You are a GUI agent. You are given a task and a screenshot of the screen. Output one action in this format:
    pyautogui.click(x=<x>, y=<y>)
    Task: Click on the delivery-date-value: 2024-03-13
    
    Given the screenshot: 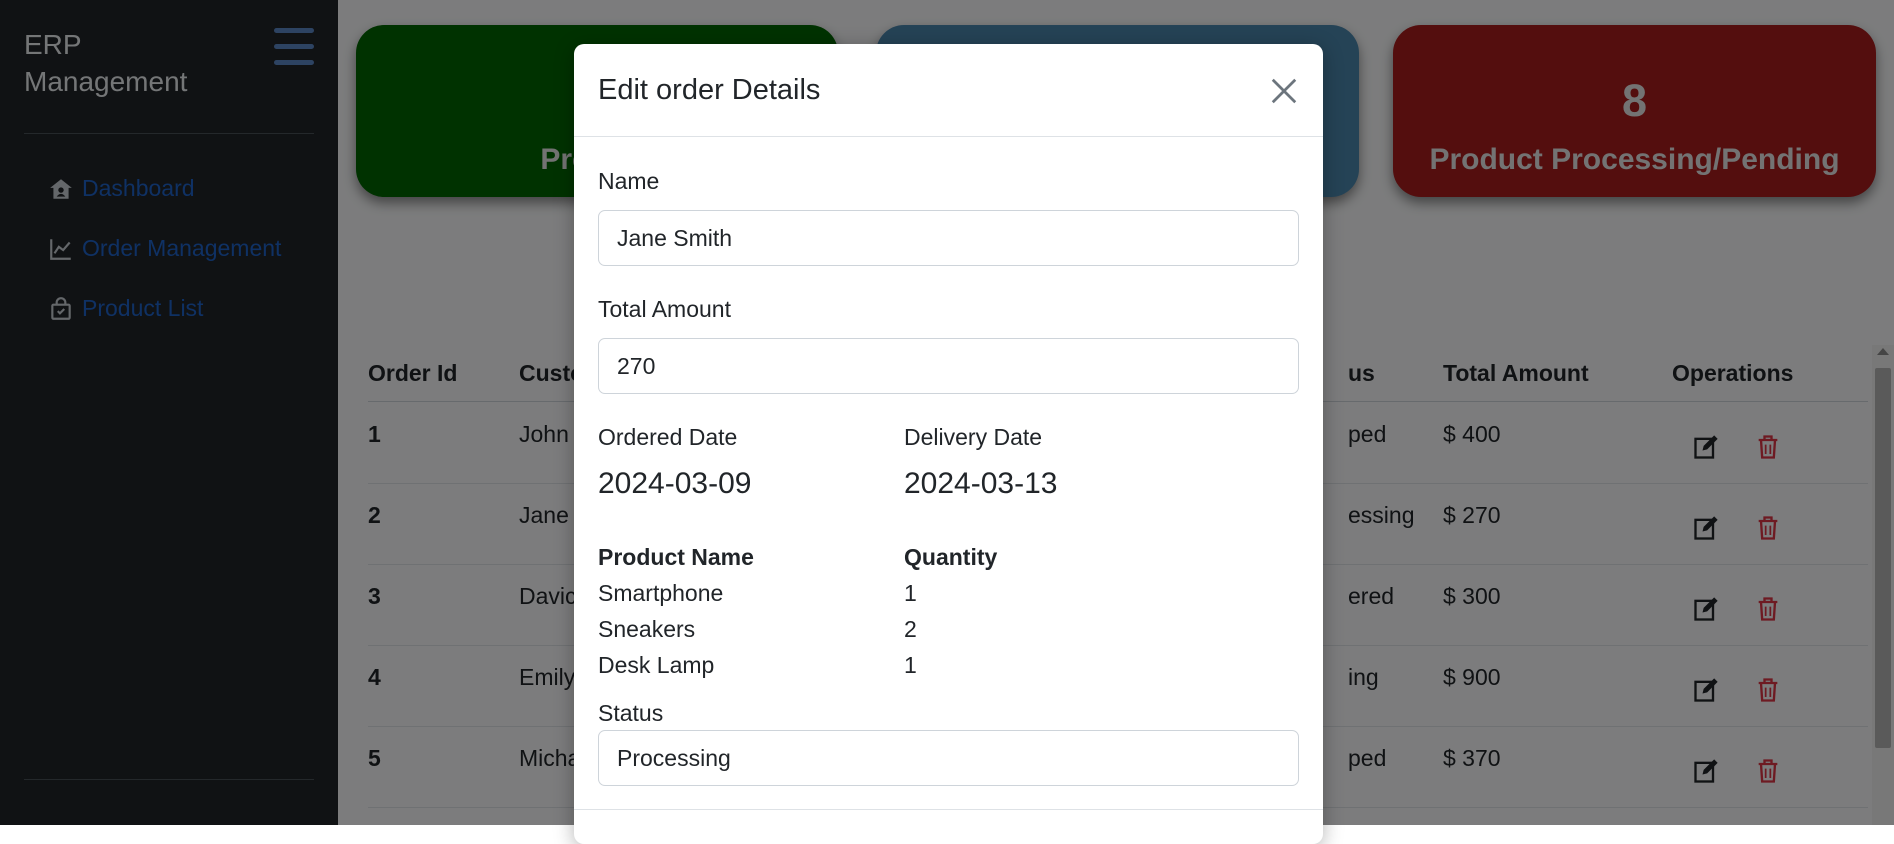 What is the action you would take?
    pyautogui.click(x=981, y=483)
    